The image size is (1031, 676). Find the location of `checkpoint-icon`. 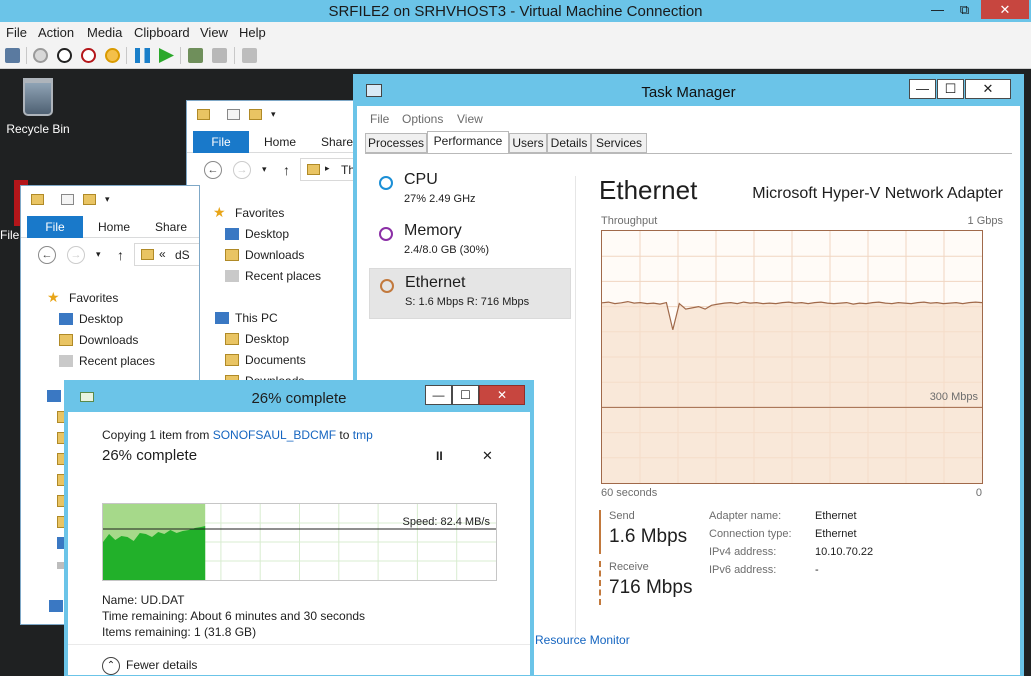

checkpoint-icon is located at coordinates (195, 55).